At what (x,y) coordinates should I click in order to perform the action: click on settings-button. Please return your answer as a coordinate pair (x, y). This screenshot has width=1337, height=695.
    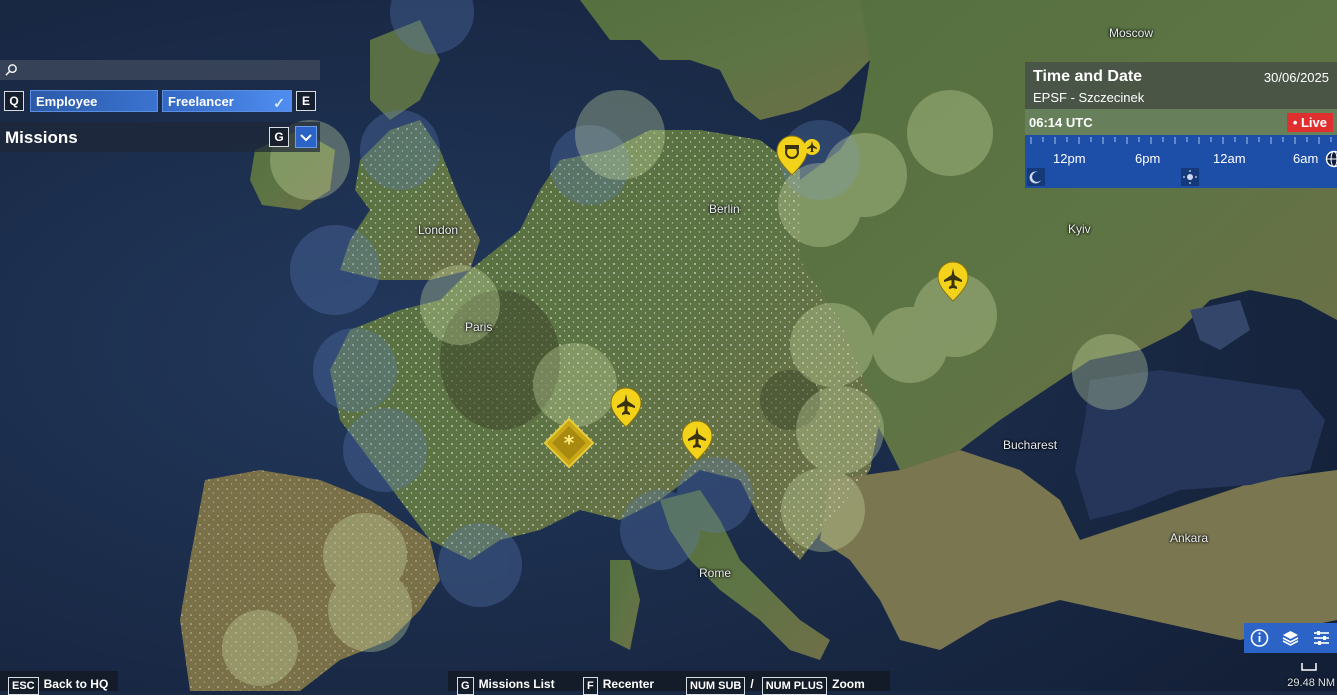
    Looking at the image, I should click on (1321, 638).